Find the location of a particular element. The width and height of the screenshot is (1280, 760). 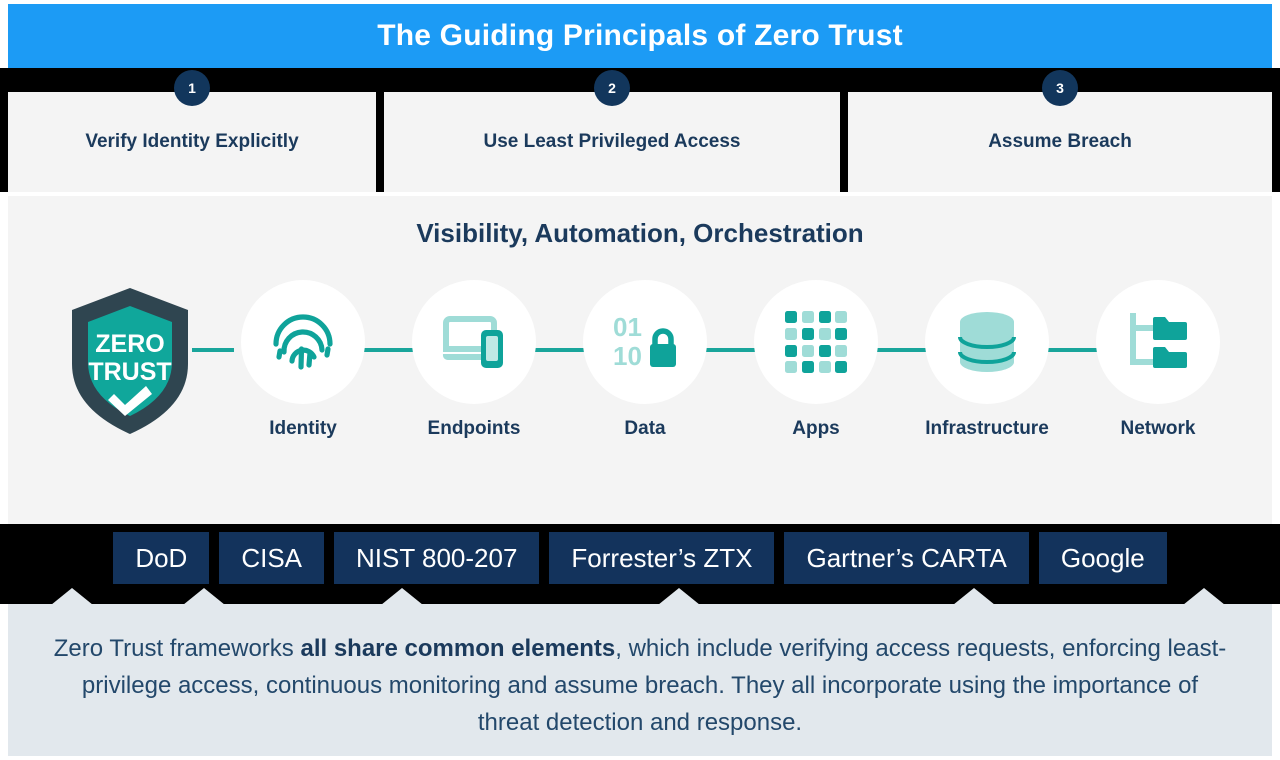

network-folders-icon is located at coordinates (1158, 340).